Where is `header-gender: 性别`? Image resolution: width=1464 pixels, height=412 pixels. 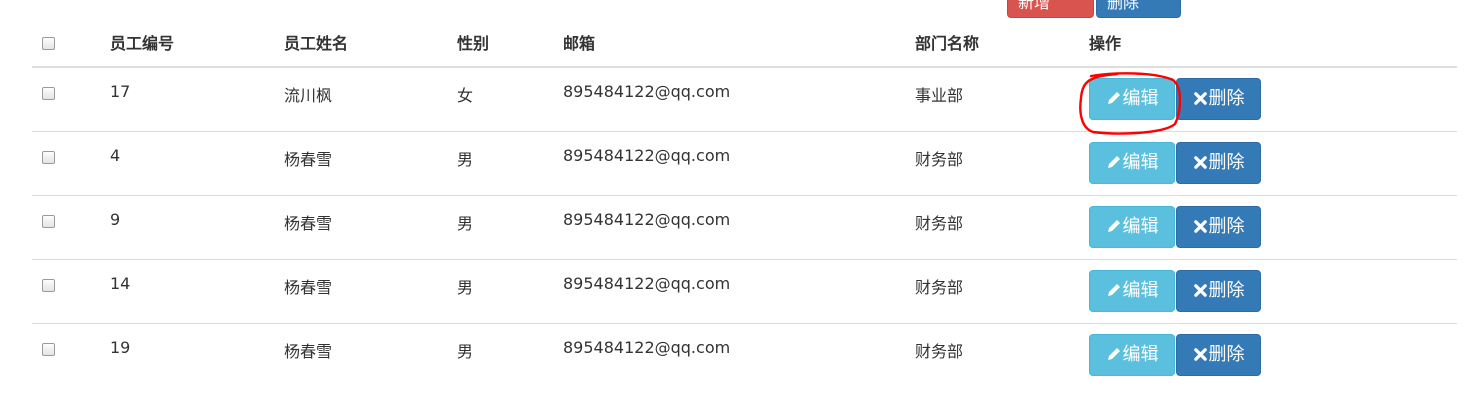
header-gender: 性别 is located at coordinates (510, 44).